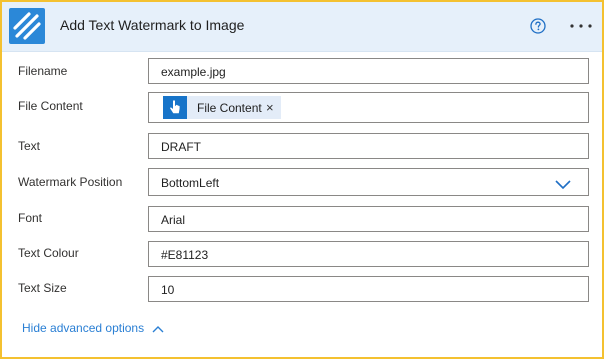 Image resolution: width=604 pixels, height=359 pixels. Describe the element at coordinates (368, 182) in the screenshot. I see `watermark-position-select: BottomLeft` at that location.